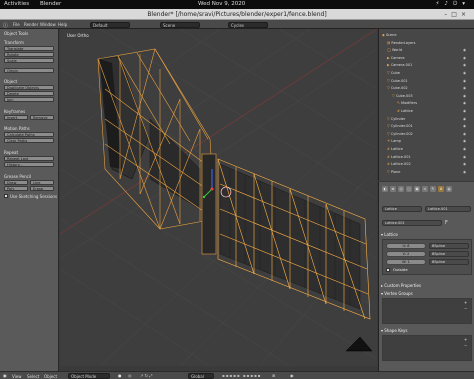  Describe the element at coordinates (465, 339) in the screenshot. I see `add-shape-key-icon: +` at that location.